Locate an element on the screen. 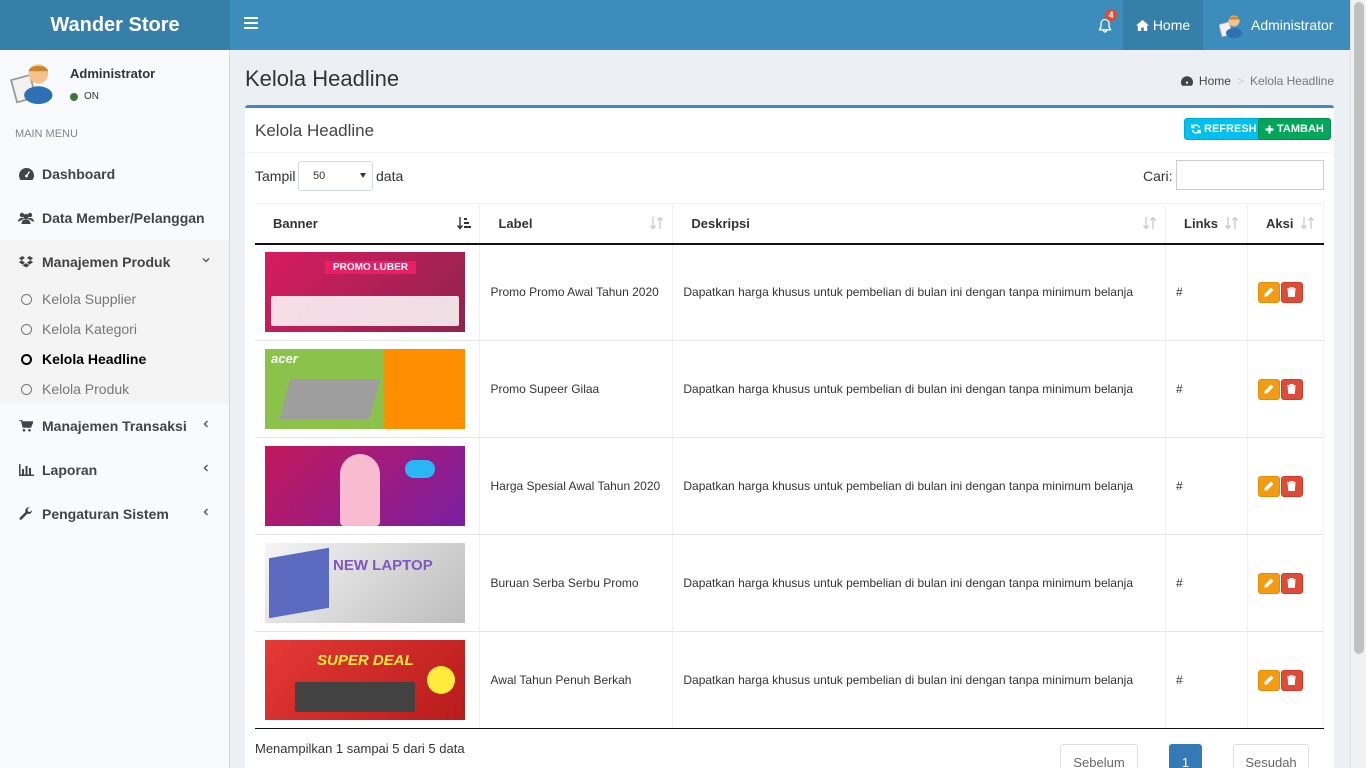  pagination-next-button: Sesudah is located at coordinates (1271, 756).